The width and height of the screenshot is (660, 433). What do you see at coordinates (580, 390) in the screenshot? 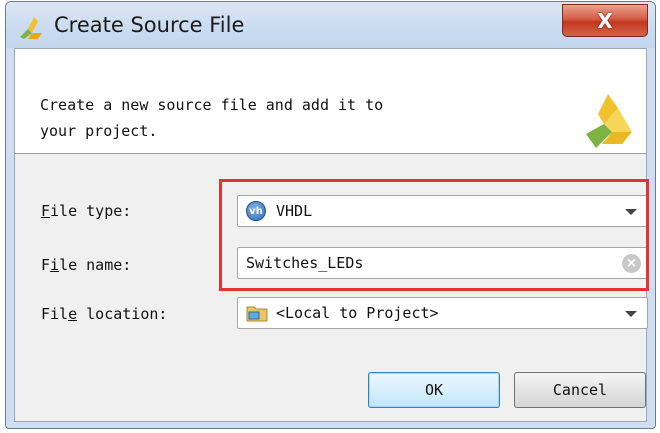
I see `cancel-button: Cancel` at bounding box center [580, 390].